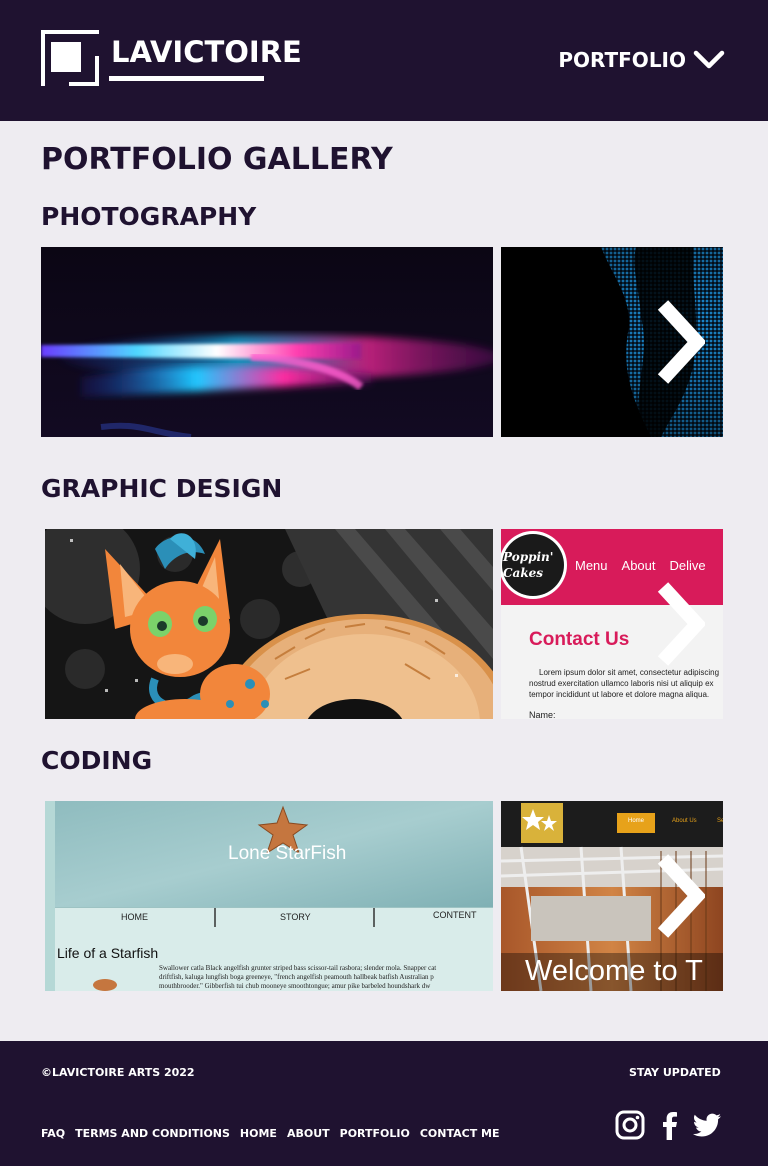 This screenshot has width=768, height=1166. I want to click on welcome-nav-home: Home, so click(636, 821).